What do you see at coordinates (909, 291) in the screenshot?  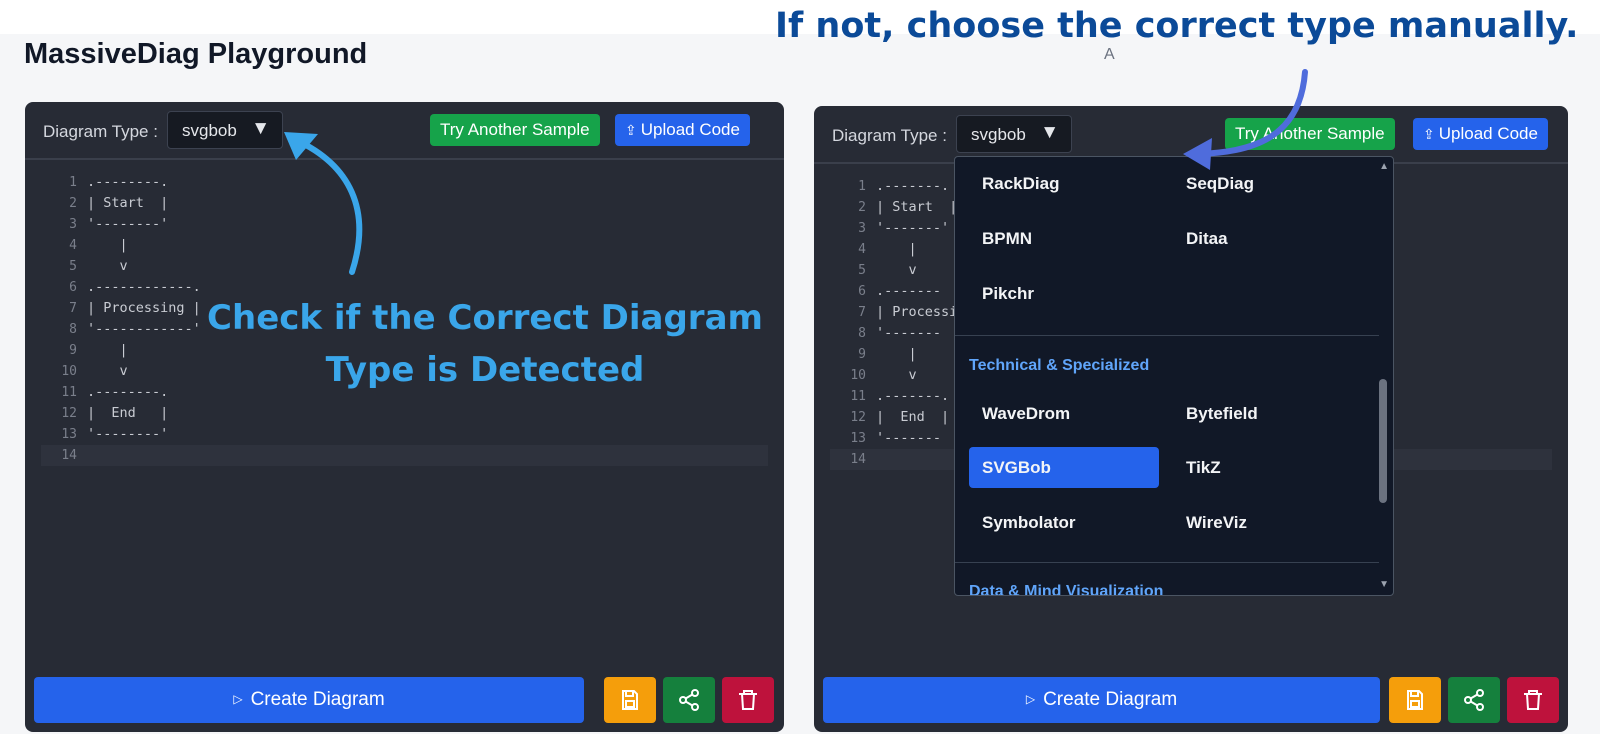 I see `code-text: .-------` at bounding box center [909, 291].